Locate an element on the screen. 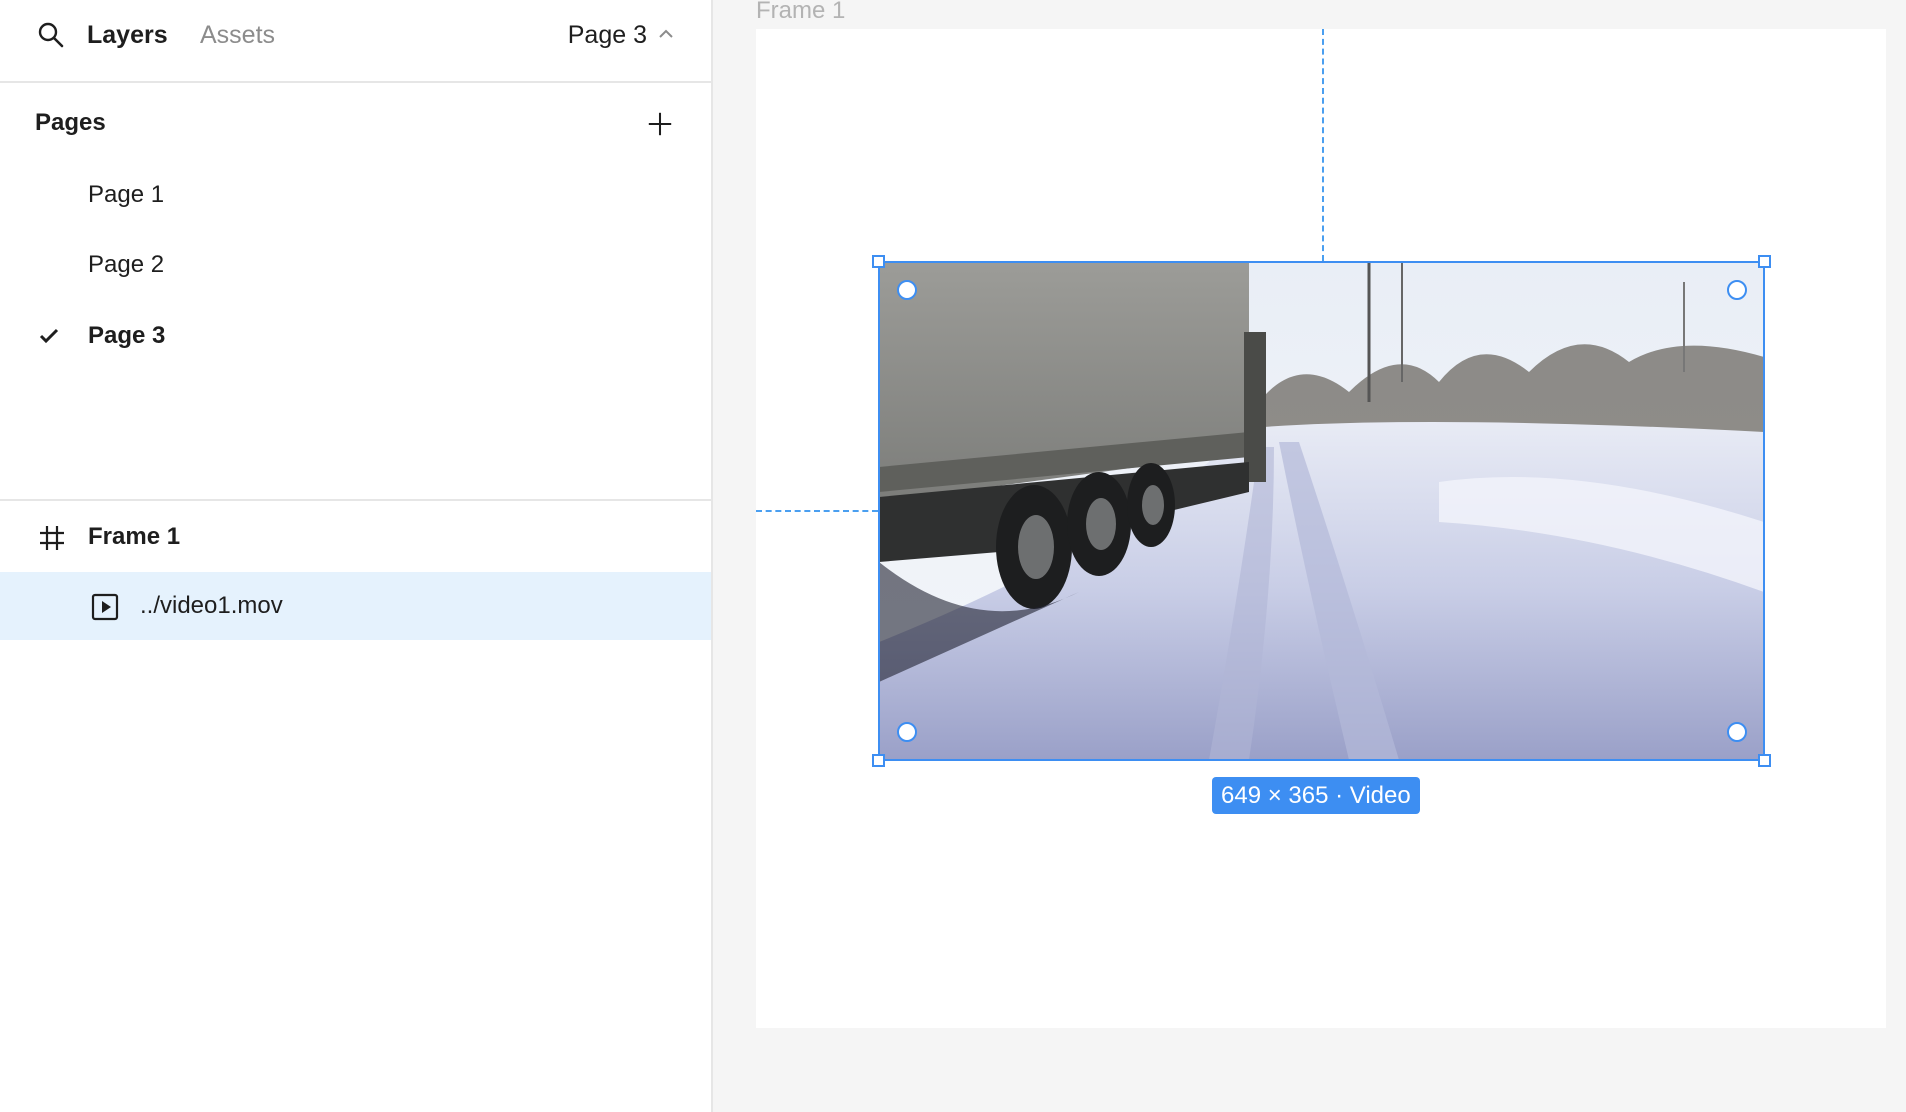  dimension-badge: 649 × 365 · Video is located at coordinates (1316, 795).